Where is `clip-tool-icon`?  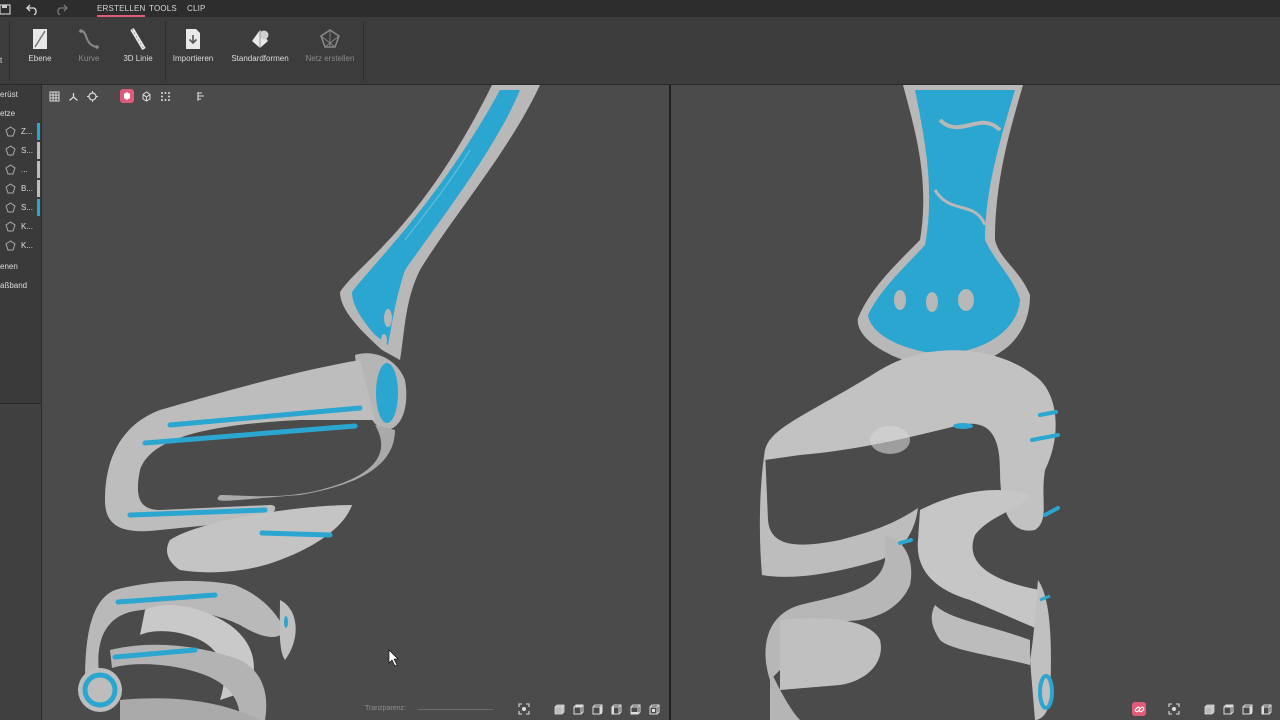
clip-tool-icon is located at coordinates (200, 96).